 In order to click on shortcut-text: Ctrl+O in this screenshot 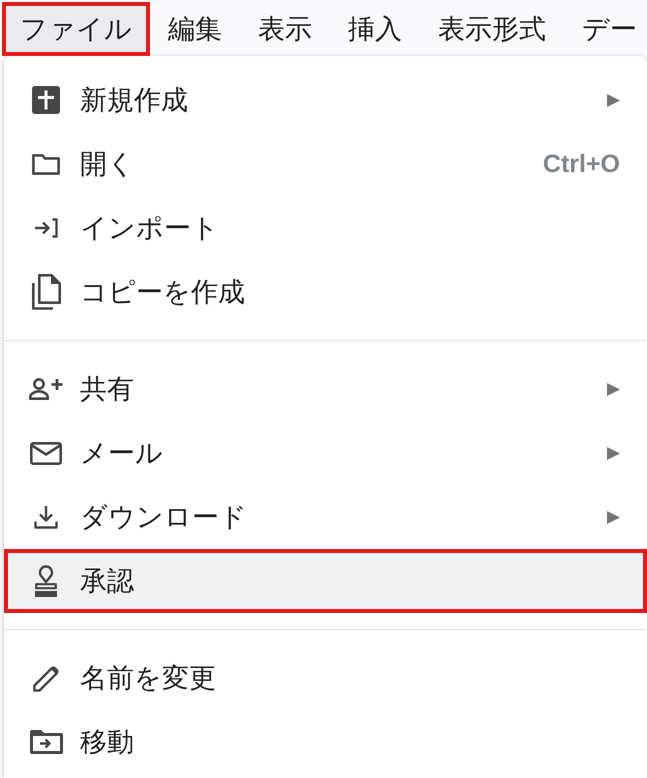, I will do `click(581, 164)`.